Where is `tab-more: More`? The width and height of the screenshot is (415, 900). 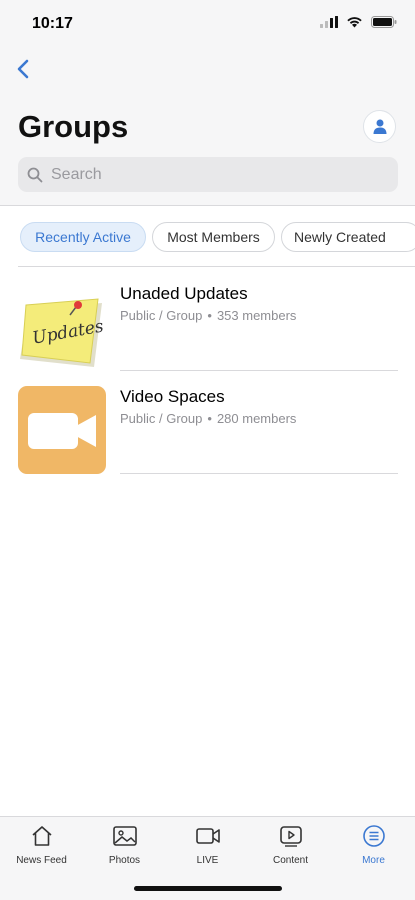 tab-more: More is located at coordinates (373, 848).